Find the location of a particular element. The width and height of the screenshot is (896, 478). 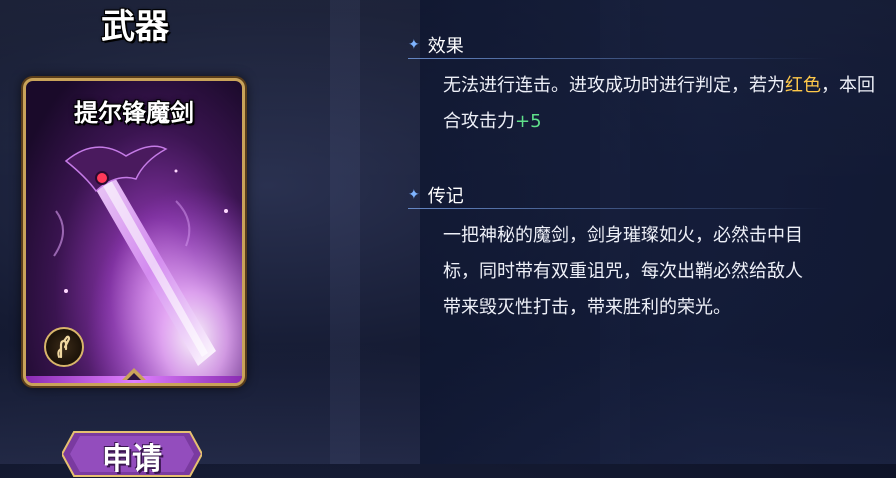

effect-highlight-word: 红色 is located at coordinates (803, 85).